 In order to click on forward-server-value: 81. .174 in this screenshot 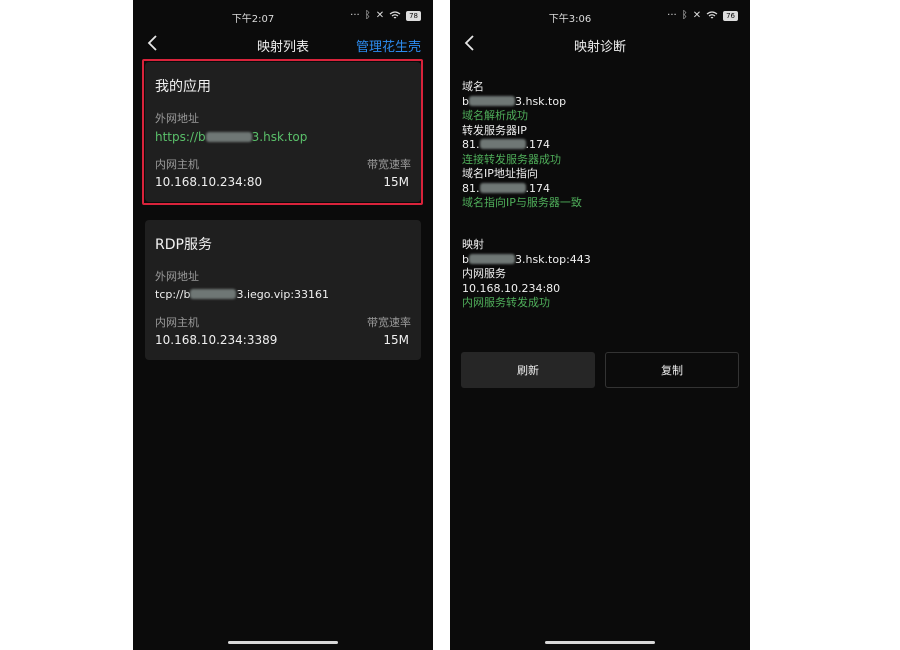, I will do `click(506, 144)`.